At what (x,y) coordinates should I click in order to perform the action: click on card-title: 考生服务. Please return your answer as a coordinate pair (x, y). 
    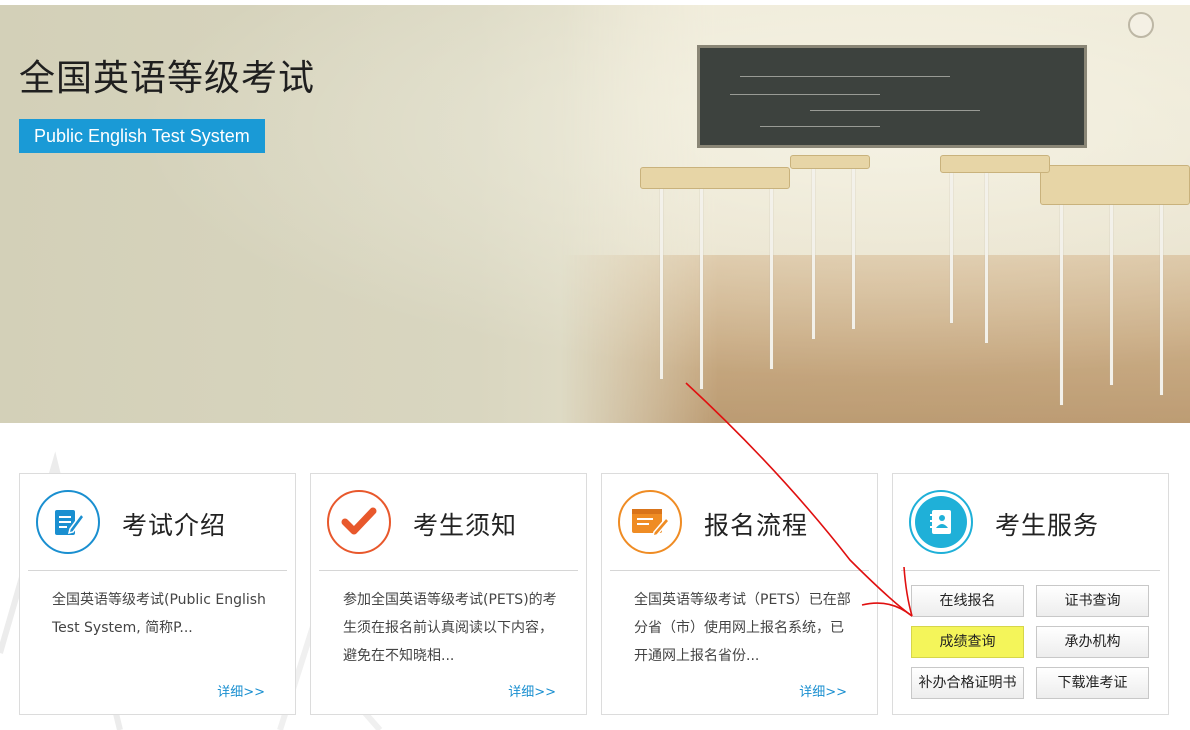
    Looking at the image, I should click on (1047, 525).